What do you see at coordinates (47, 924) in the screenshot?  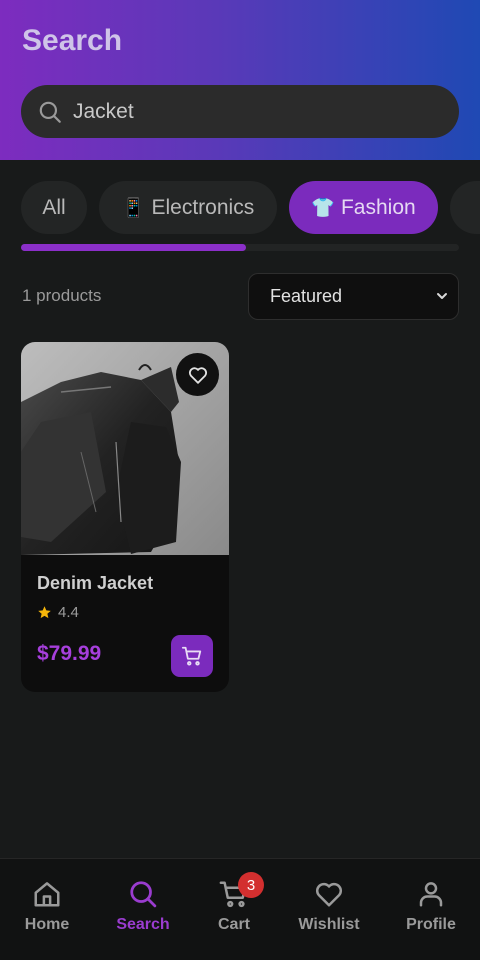 I see `nav-home-label: Home` at bounding box center [47, 924].